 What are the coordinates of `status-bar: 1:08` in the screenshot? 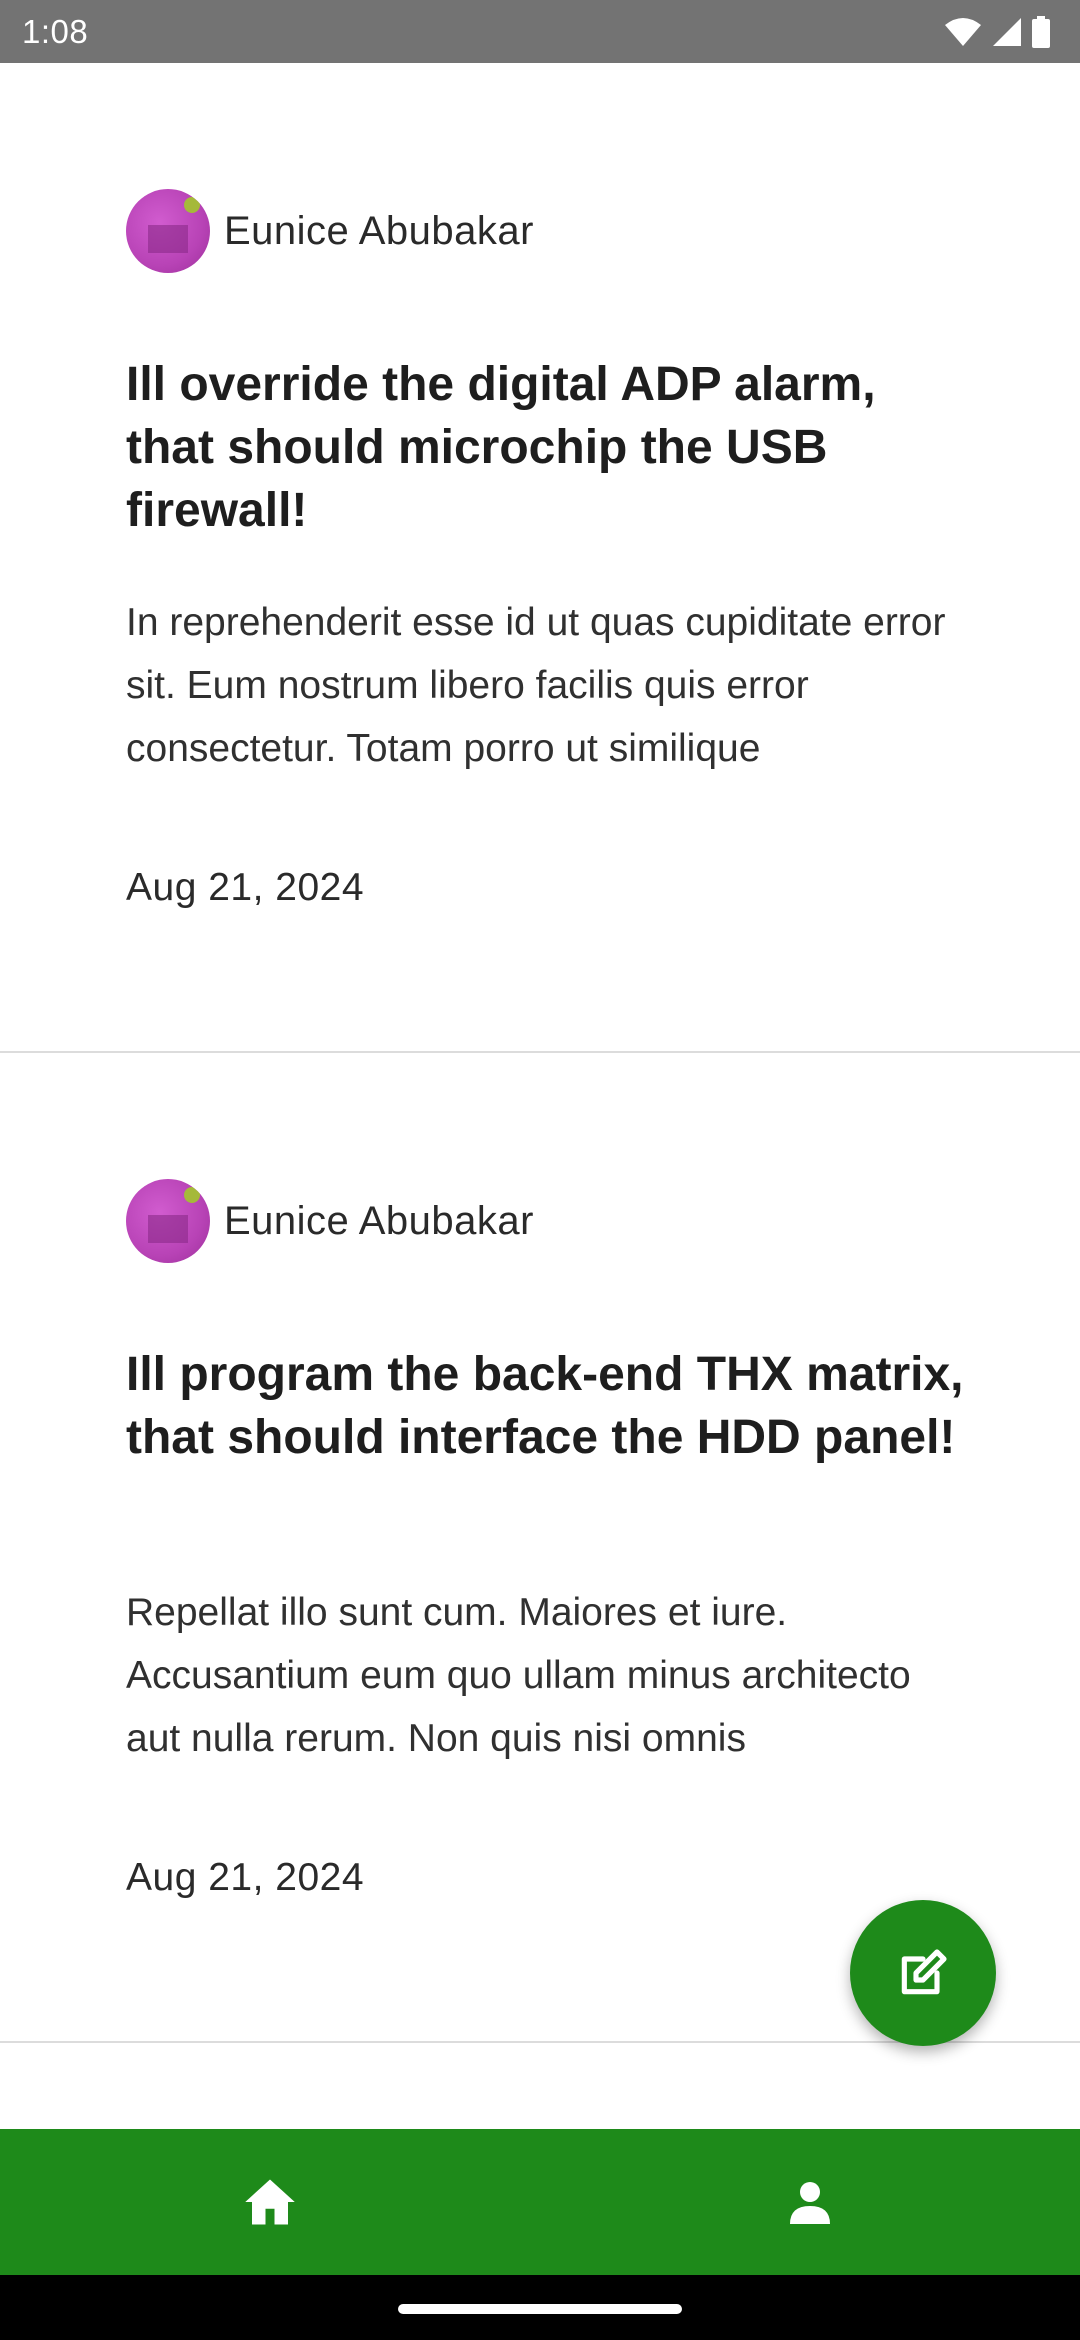 It's located at (540, 31).